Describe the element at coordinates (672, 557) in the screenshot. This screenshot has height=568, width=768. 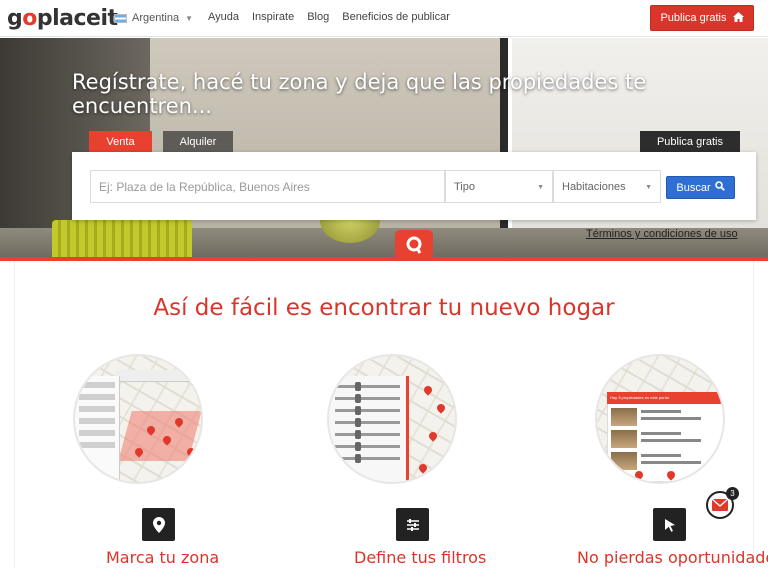
I see `feature-label-oportunidades: No pierdas oportunidades` at that location.